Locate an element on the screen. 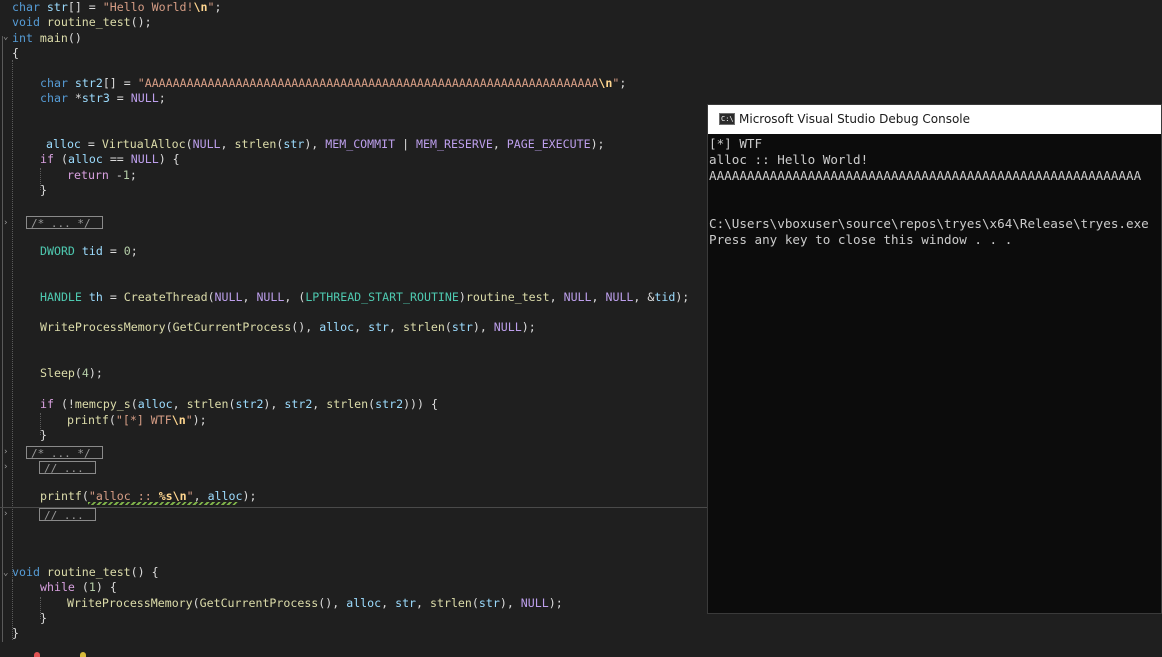  code-token: CreateThread is located at coordinates (165, 297).